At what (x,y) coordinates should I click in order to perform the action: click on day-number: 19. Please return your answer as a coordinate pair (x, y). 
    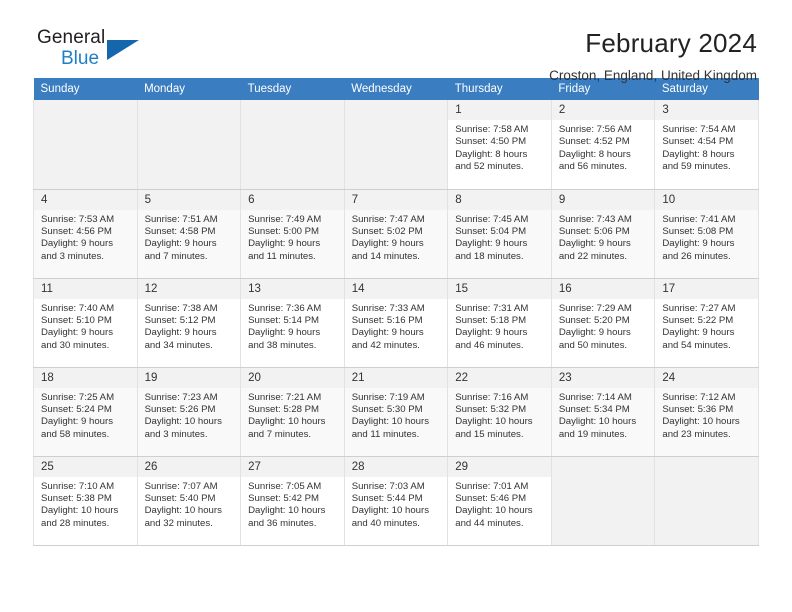
    Looking at the image, I should click on (189, 377).